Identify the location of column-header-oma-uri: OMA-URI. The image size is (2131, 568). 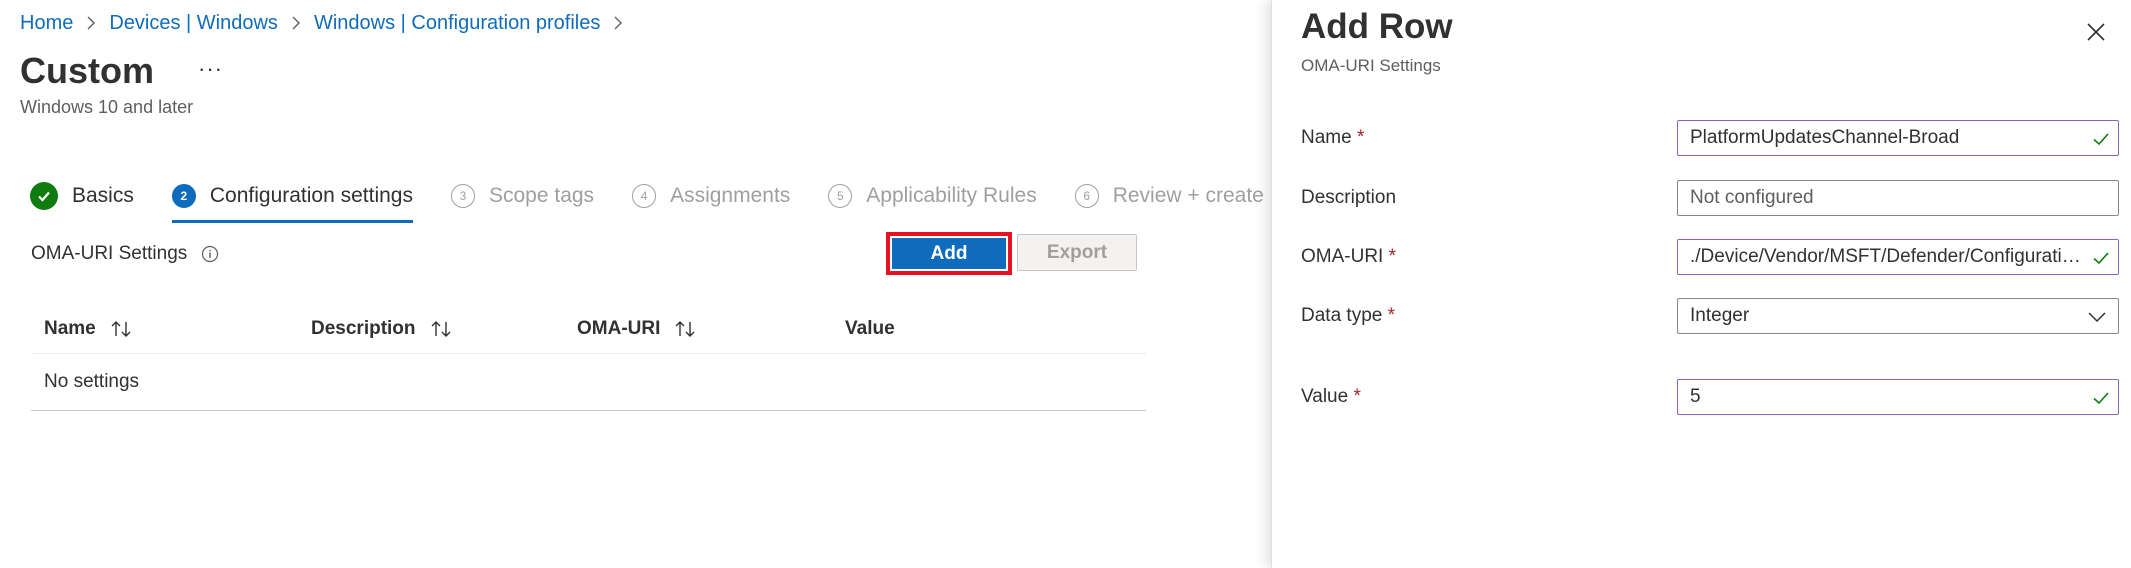
(700, 329).